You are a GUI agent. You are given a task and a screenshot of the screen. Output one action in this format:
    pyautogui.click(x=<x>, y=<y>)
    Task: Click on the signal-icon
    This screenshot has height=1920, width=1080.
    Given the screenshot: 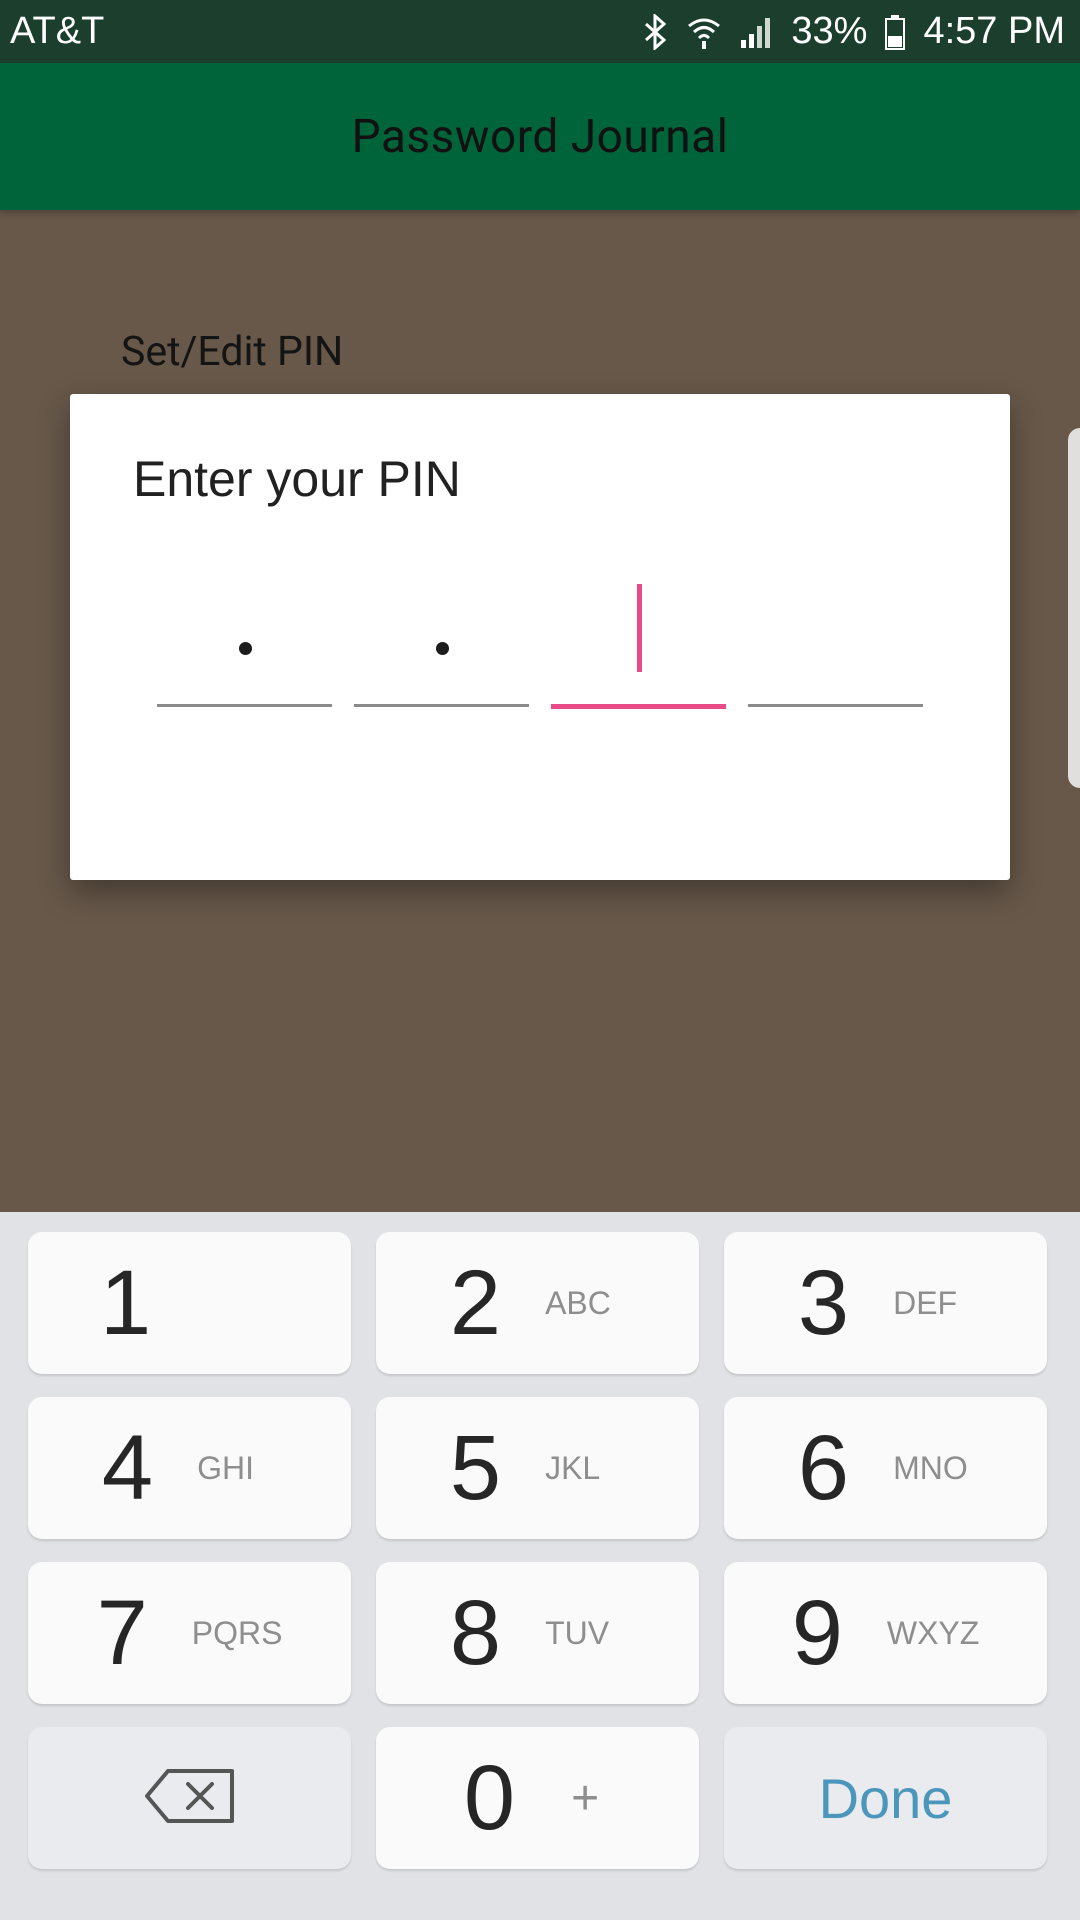 What is the action you would take?
    pyautogui.click(x=756, y=32)
    